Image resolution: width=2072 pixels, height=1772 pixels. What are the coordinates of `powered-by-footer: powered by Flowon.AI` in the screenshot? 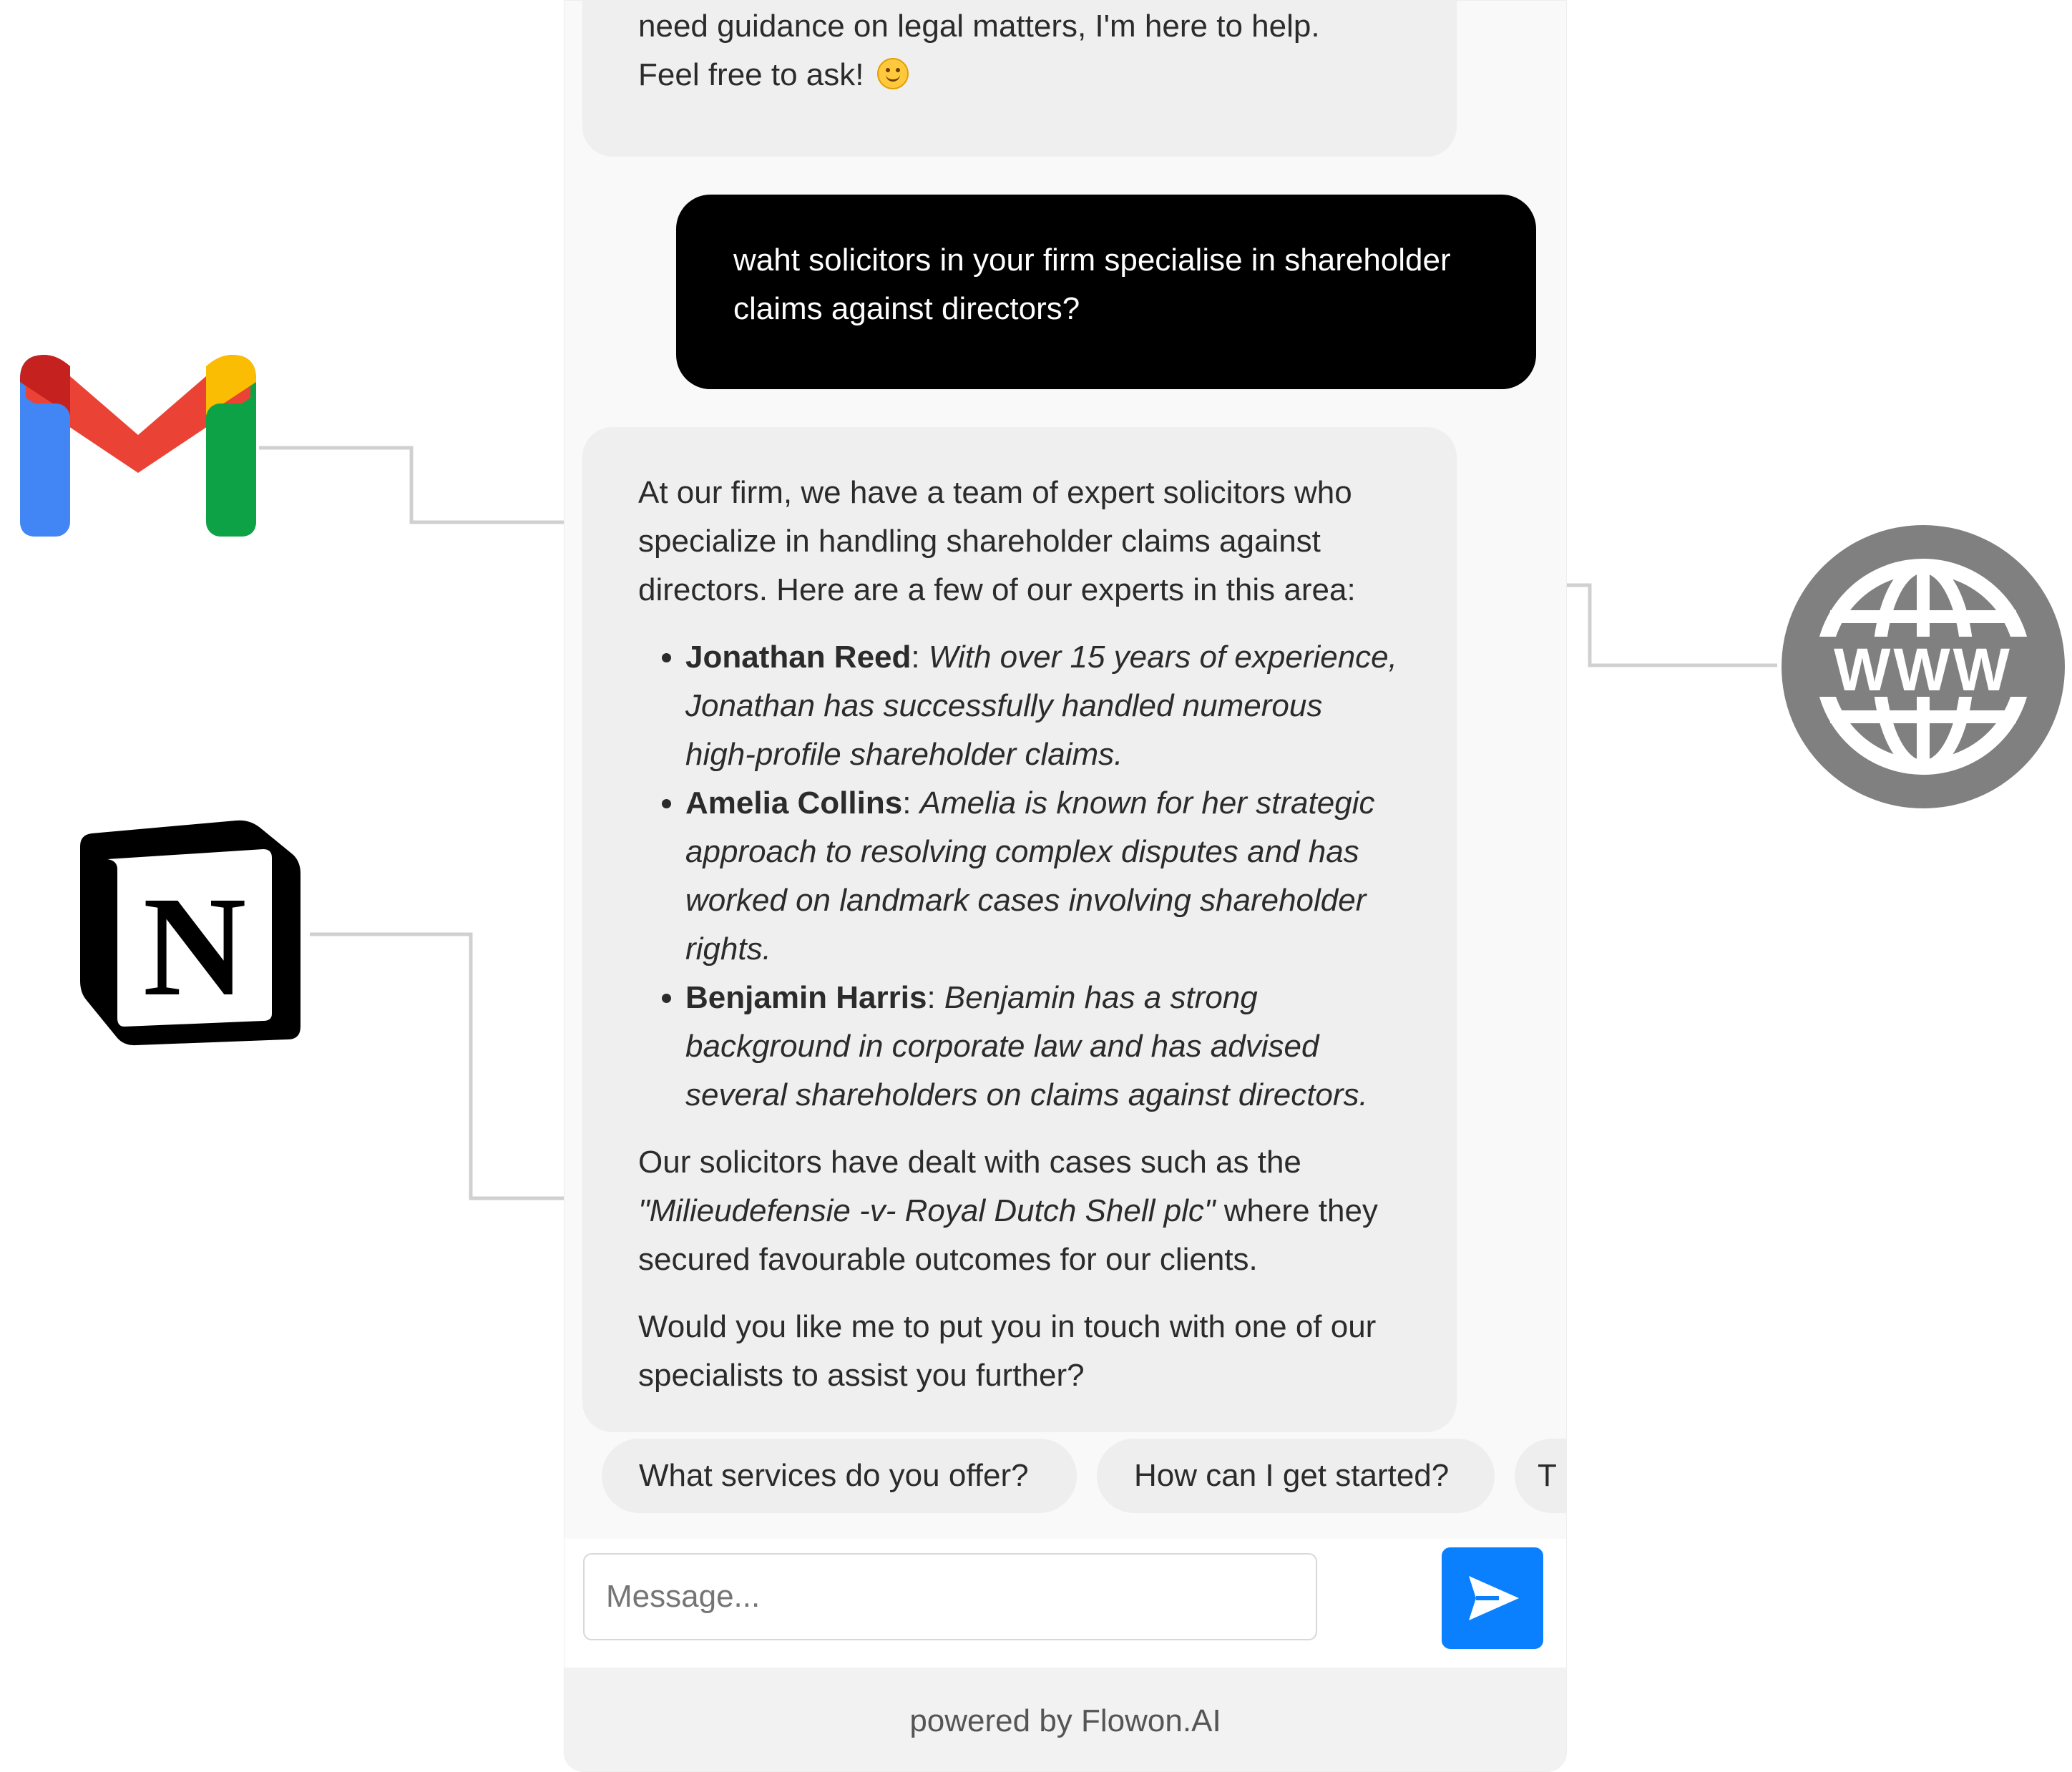 It's located at (1065, 1719).